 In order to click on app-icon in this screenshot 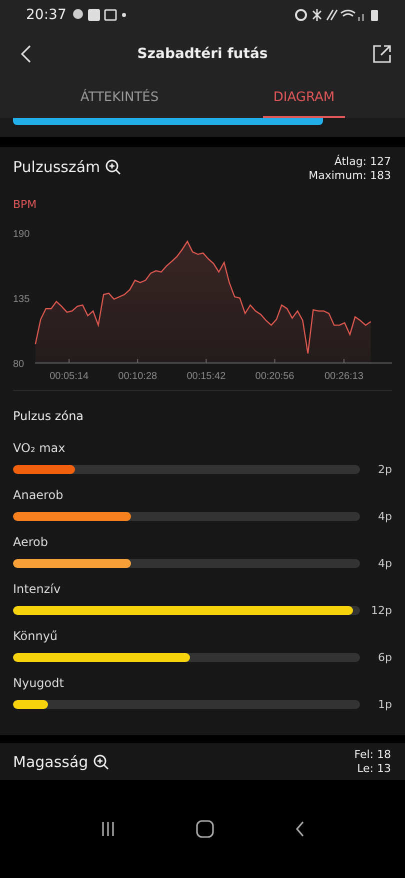, I will do `click(94, 15)`.